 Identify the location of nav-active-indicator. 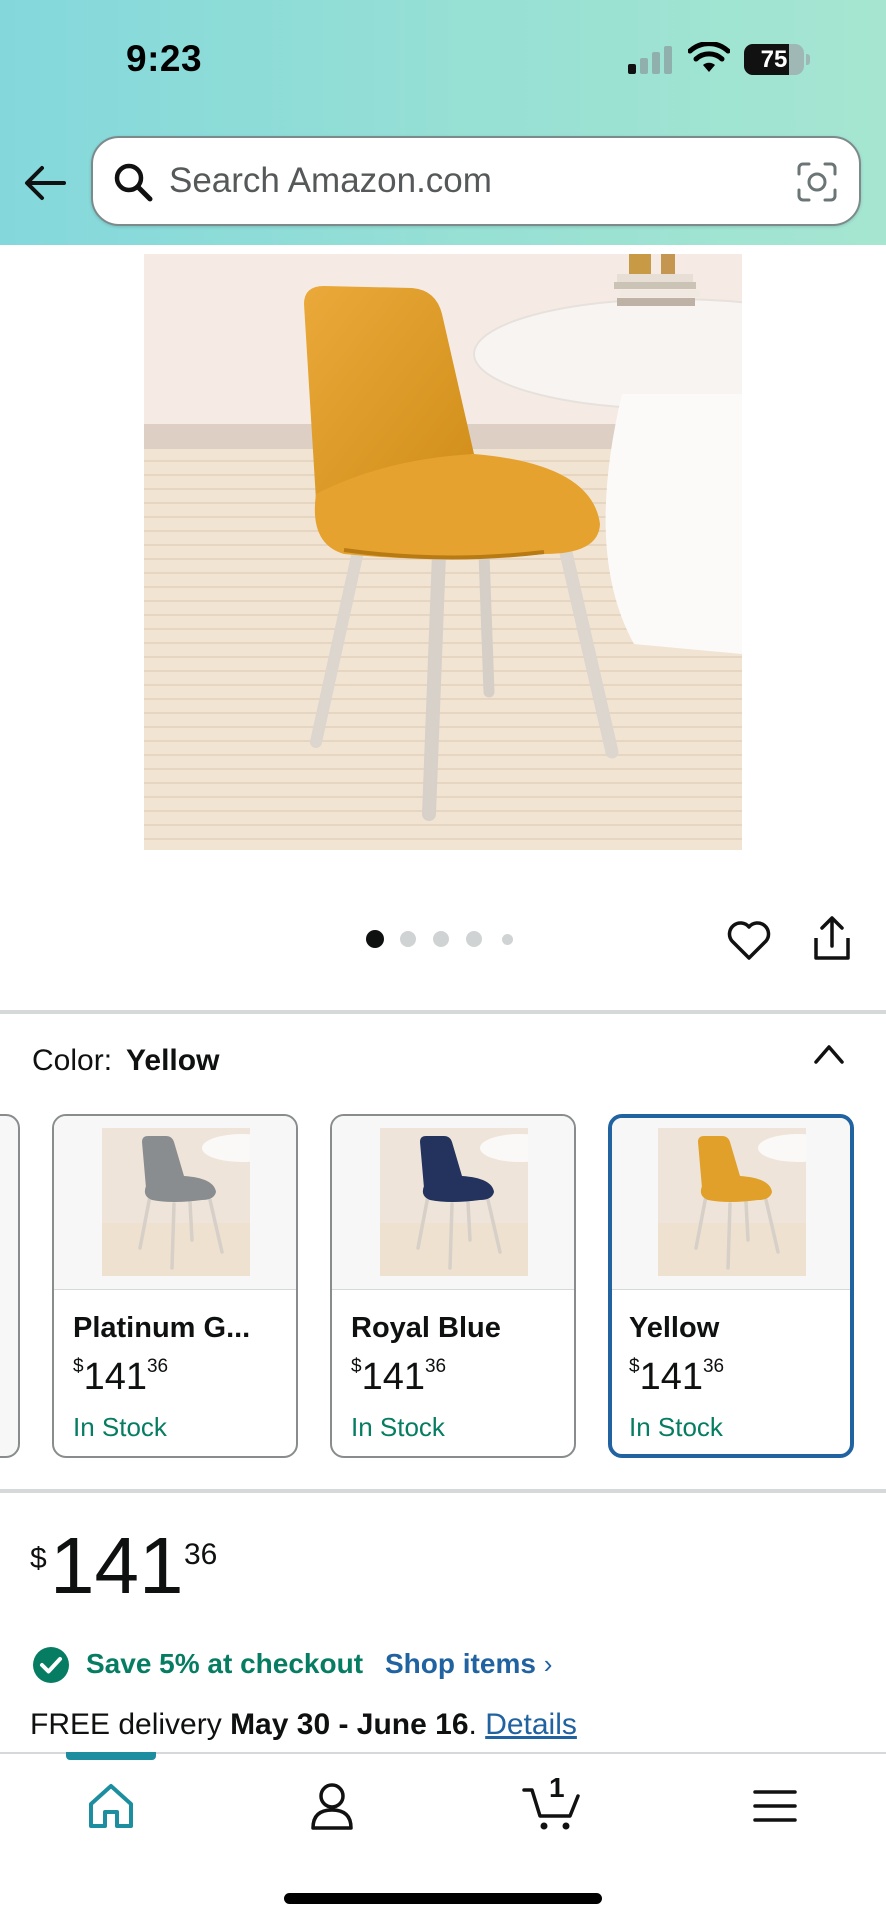
(111, 1756).